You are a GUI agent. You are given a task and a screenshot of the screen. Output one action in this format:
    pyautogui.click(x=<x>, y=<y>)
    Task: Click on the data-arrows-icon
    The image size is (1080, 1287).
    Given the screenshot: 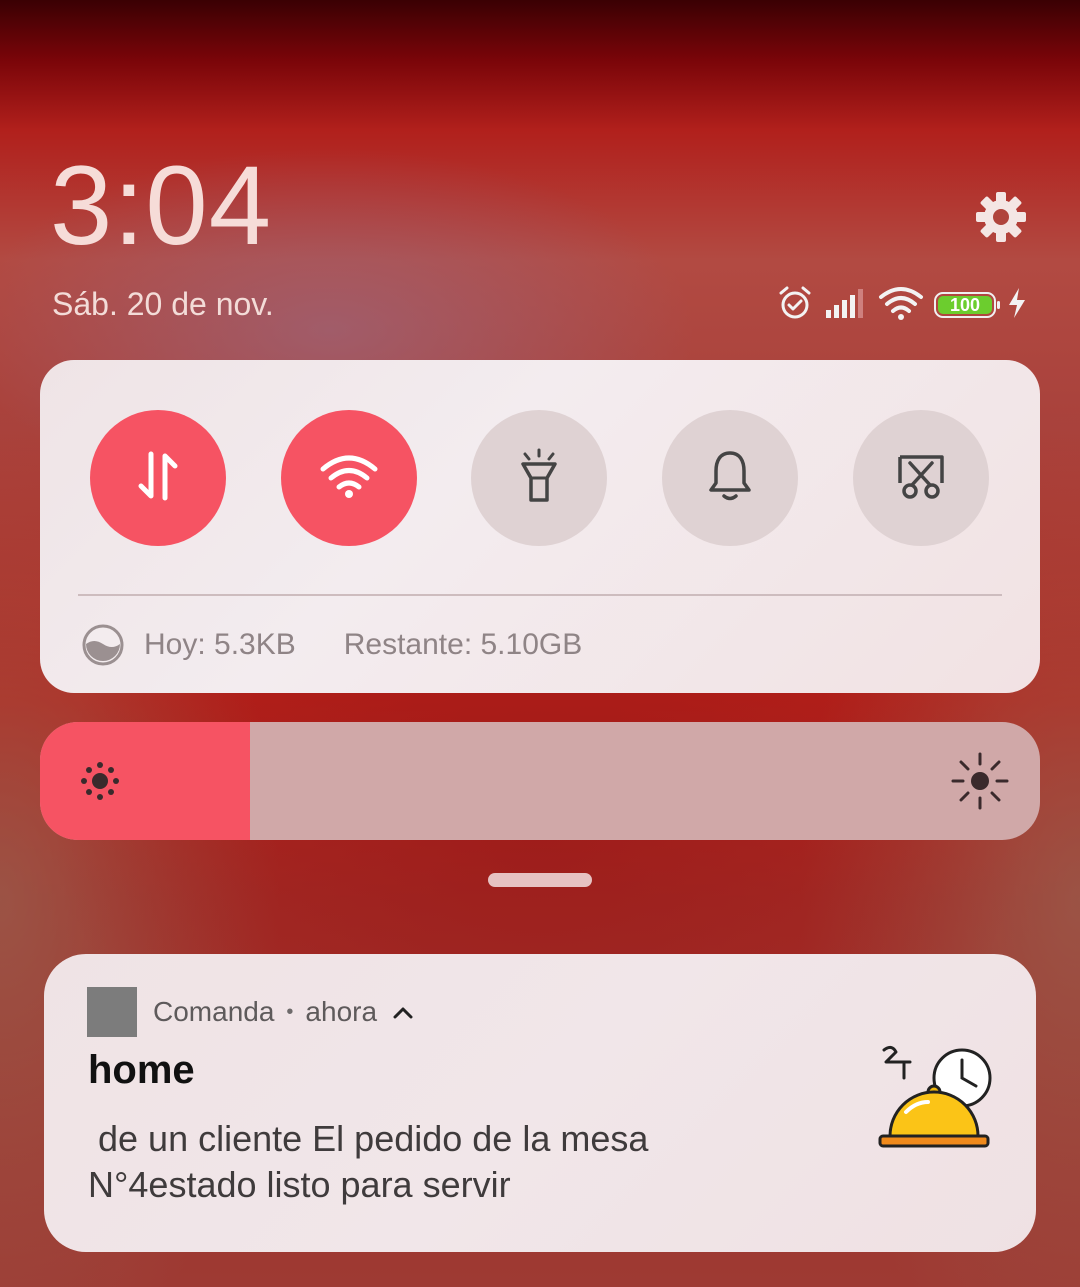 What is the action you would take?
    pyautogui.click(x=158, y=478)
    